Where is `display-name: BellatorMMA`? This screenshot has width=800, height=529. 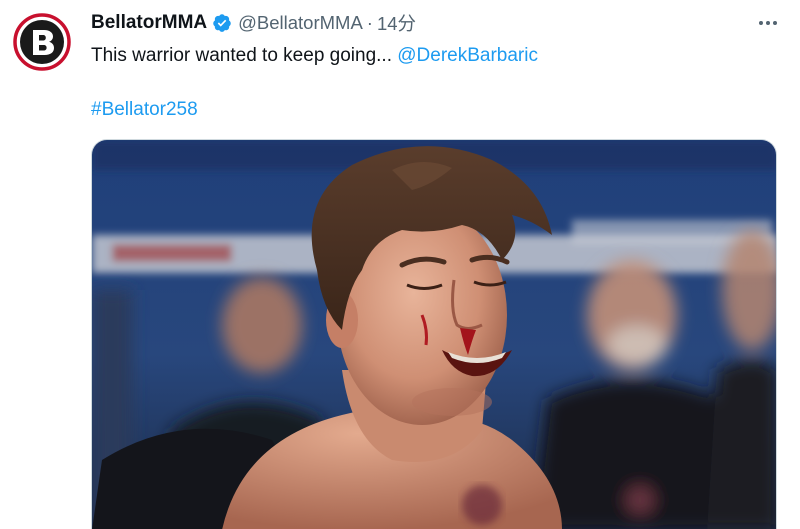 display-name: BellatorMMA is located at coordinates (149, 23).